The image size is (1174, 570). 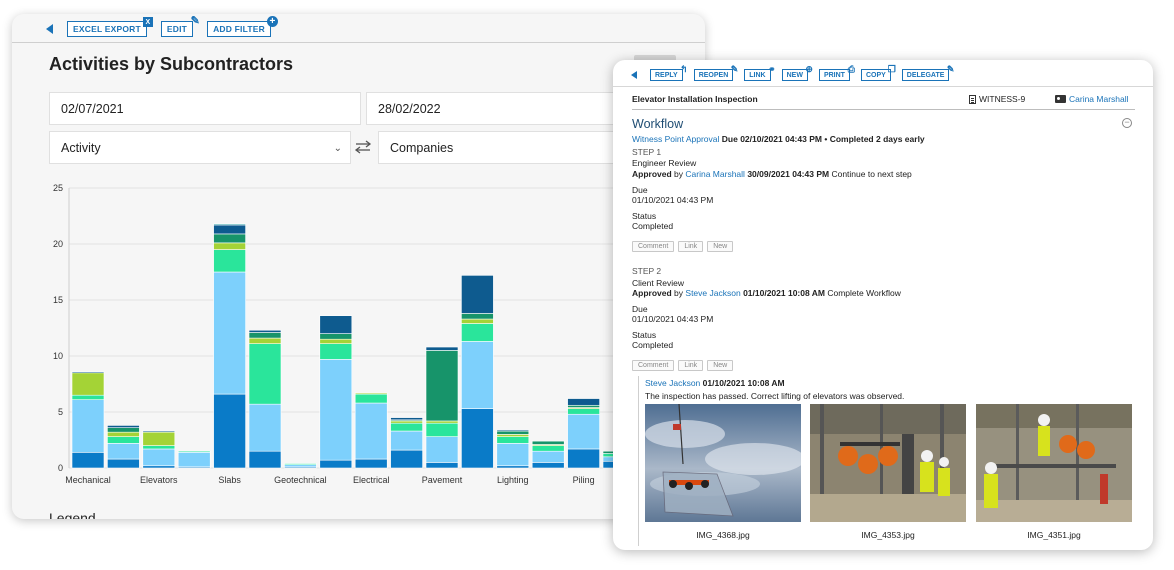 What do you see at coordinates (723, 535) in the screenshot?
I see `attachment-filename: IMG_4368.jpg` at bounding box center [723, 535].